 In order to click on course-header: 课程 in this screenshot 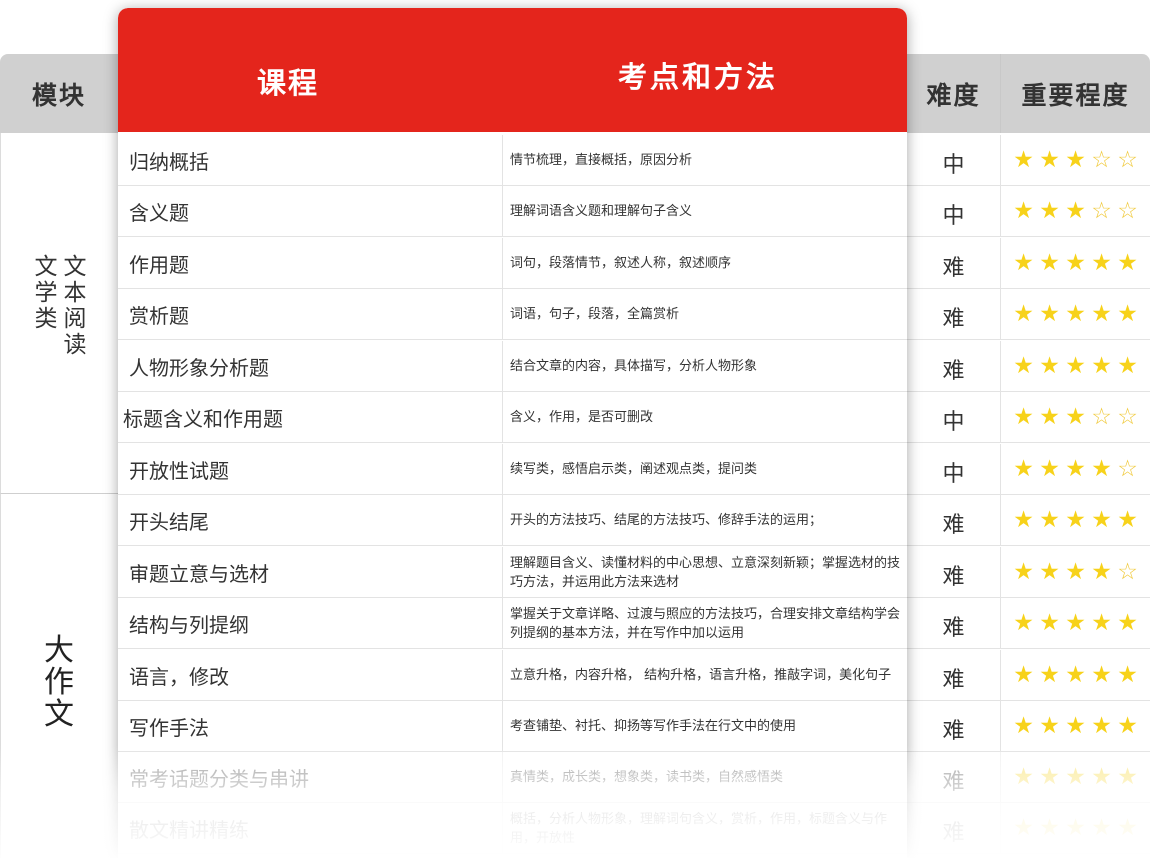, I will do `click(287, 83)`.